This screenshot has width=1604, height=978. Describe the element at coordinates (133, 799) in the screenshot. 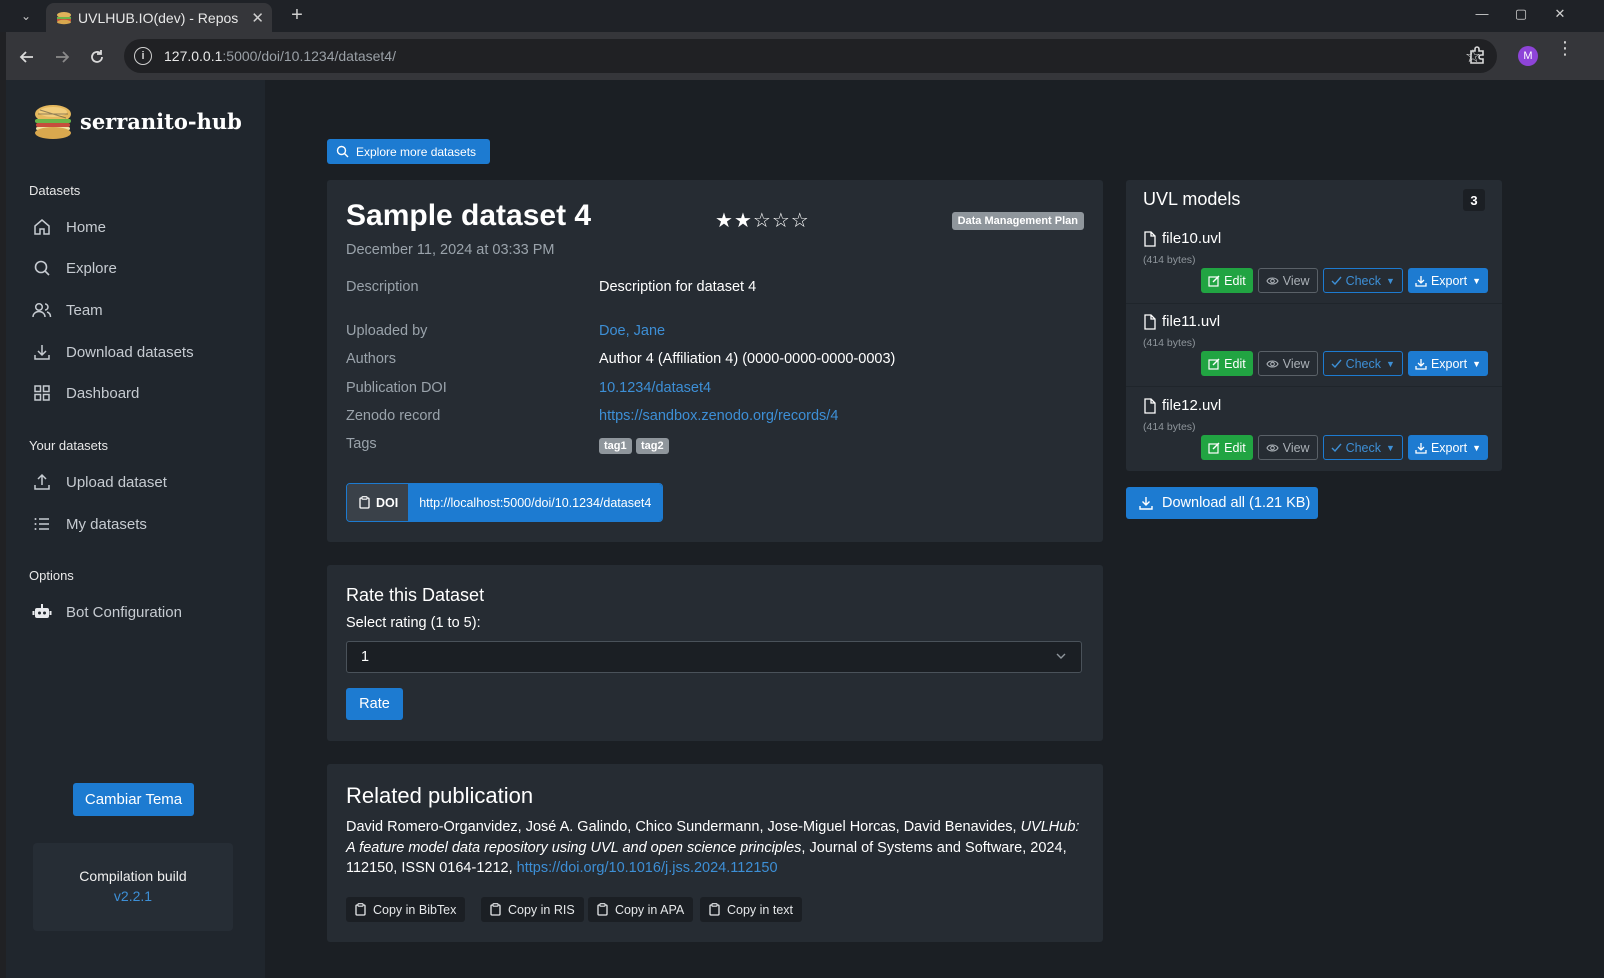

I see `change-theme-button: Cambiar Tema` at that location.